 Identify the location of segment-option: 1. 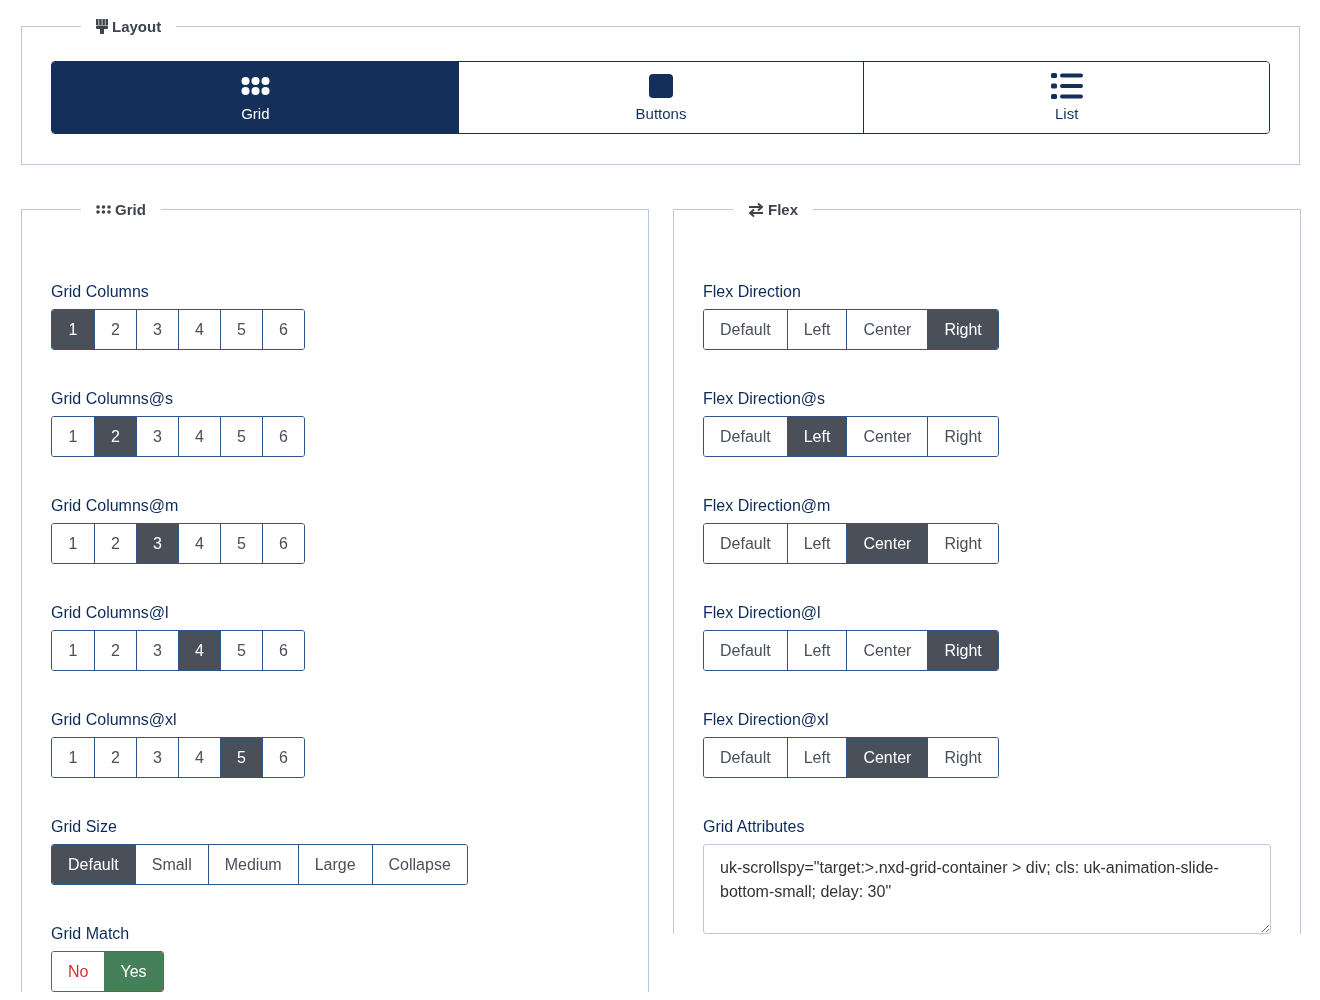
(73, 329).